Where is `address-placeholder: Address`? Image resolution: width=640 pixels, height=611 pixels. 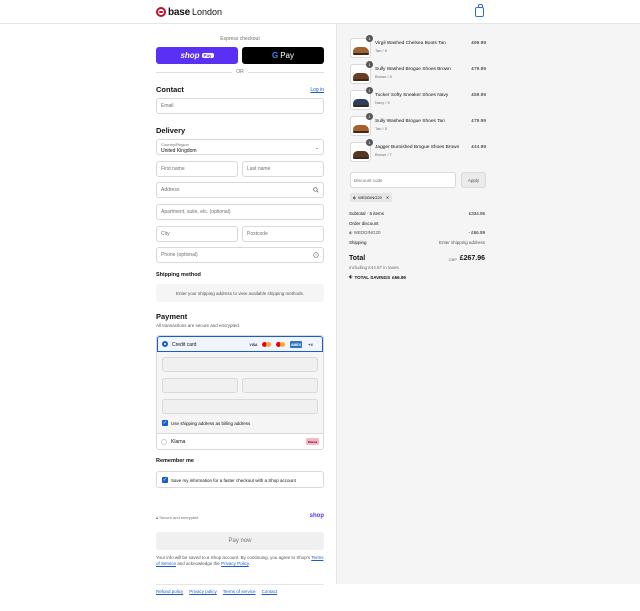
address-placeholder: Address is located at coordinates (170, 190).